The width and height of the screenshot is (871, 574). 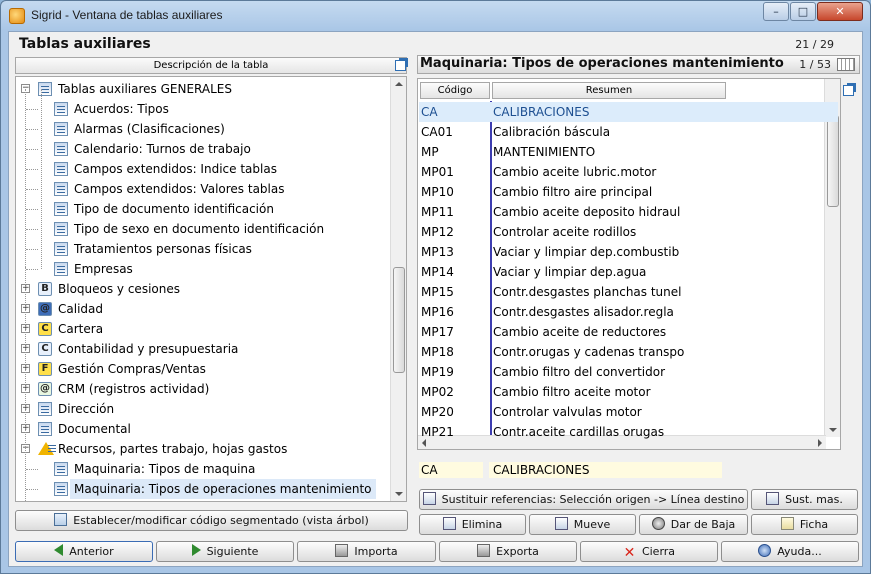 What do you see at coordinates (628, 272) in the screenshot?
I see `table-row: MP14 Vaciar y limpiar dep.agua` at bounding box center [628, 272].